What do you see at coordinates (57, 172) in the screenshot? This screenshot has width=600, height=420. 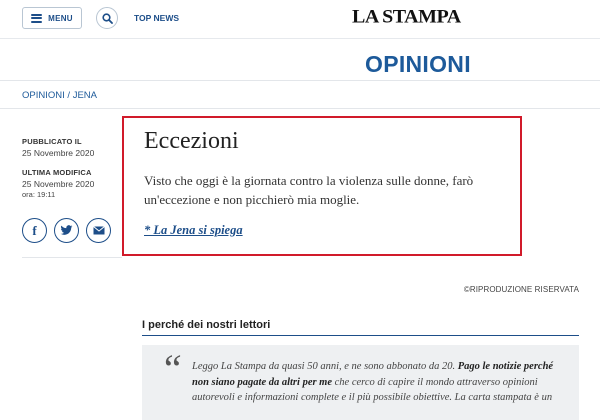 I see `modified-label: ULTIMA MODIFICA` at bounding box center [57, 172].